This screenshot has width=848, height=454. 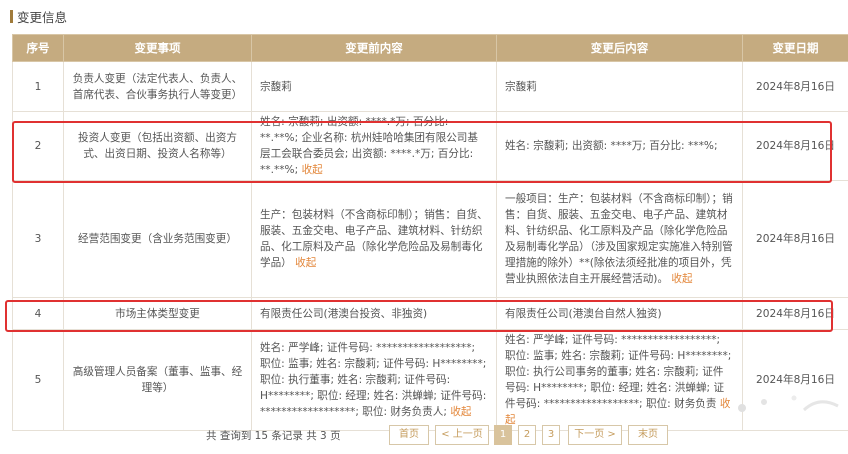 What do you see at coordinates (527, 435) in the screenshot?
I see `page-button-2: 2` at bounding box center [527, 435].